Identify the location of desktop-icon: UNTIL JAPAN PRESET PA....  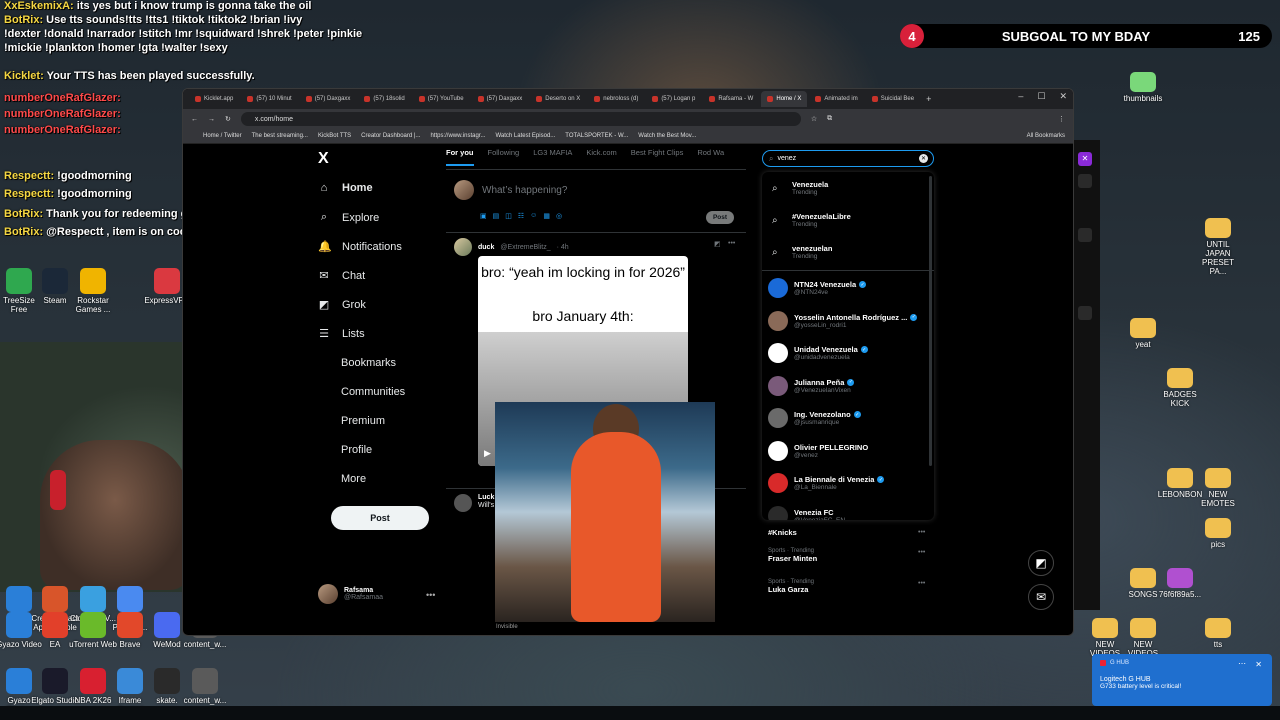
(1218, 247).